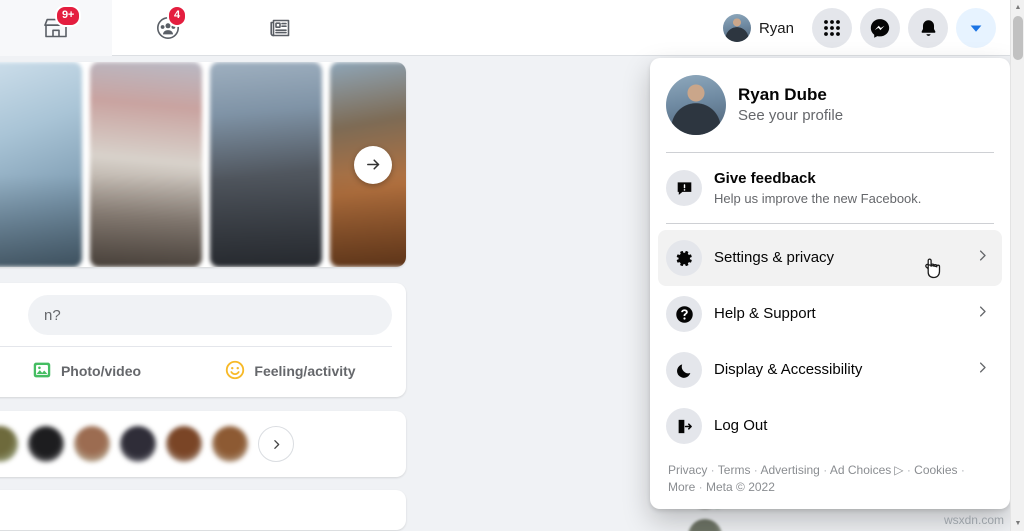  I want to click on nav-tab-news, so click(280, 28).